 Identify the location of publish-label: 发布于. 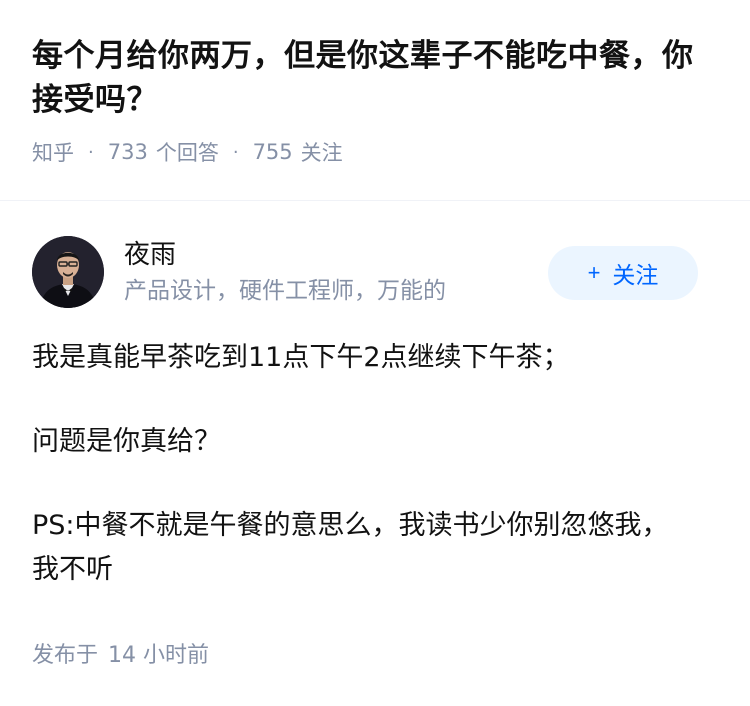
(65, 655).